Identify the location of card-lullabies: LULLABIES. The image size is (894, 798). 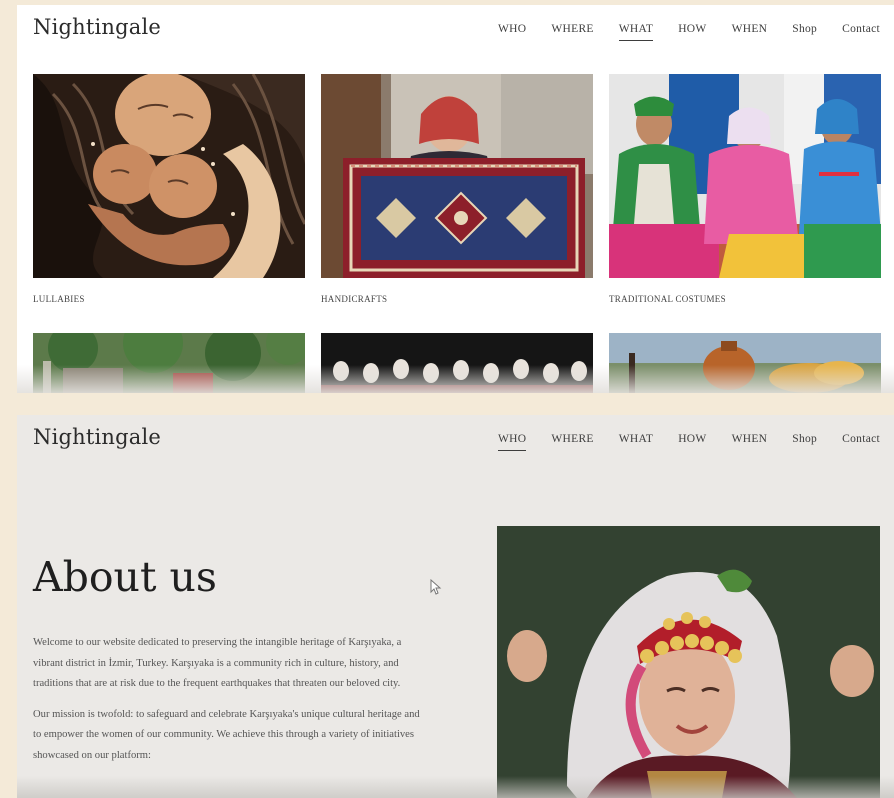
(169, 189).